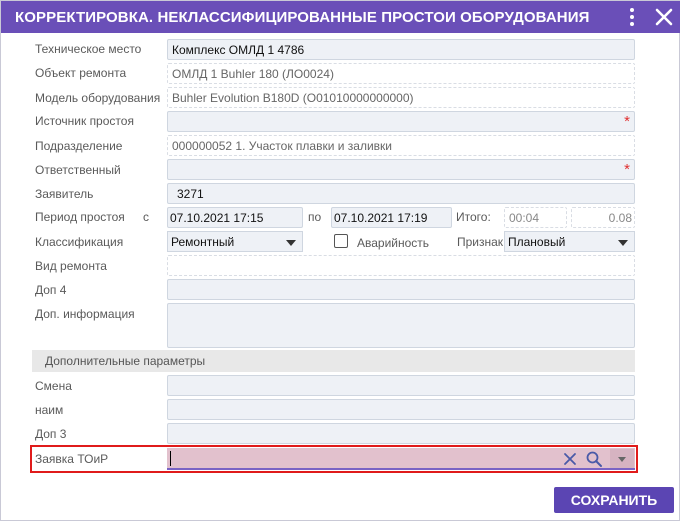  I want to click on toir-request-field, so click(401, 459).